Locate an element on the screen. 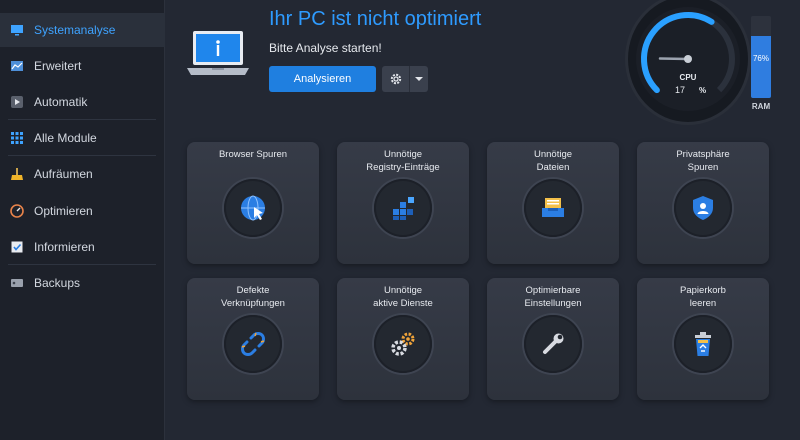 This screenshot has height=440, width=800. recycle-bin-icon is located at coordinates (703, 344).